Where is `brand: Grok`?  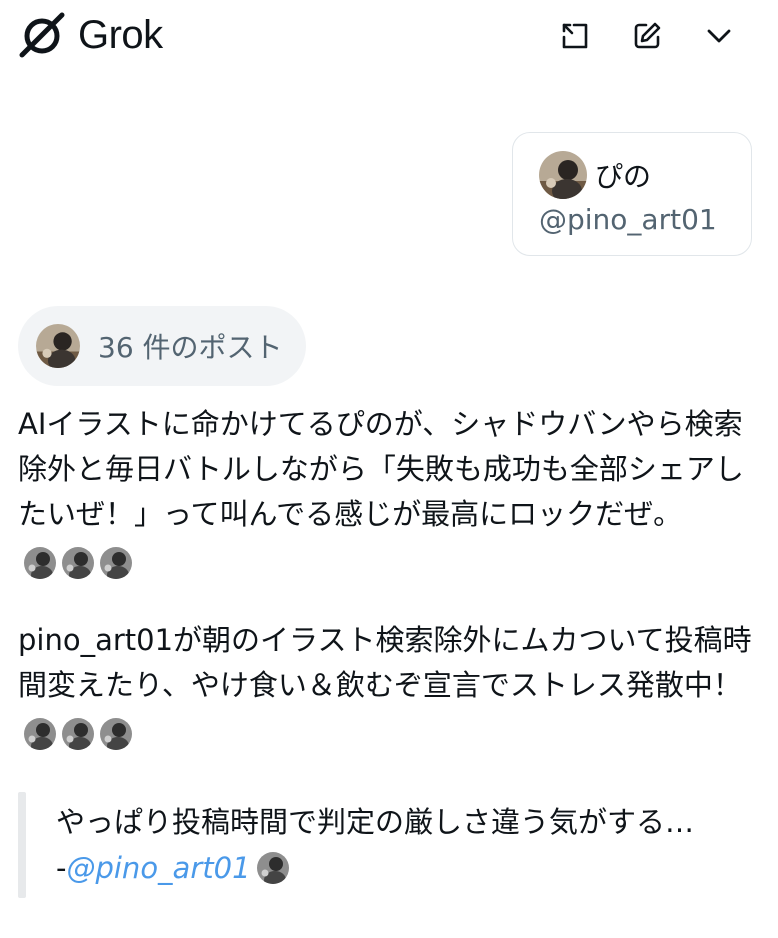 brand: Grok is located at coordinates (89, 35).